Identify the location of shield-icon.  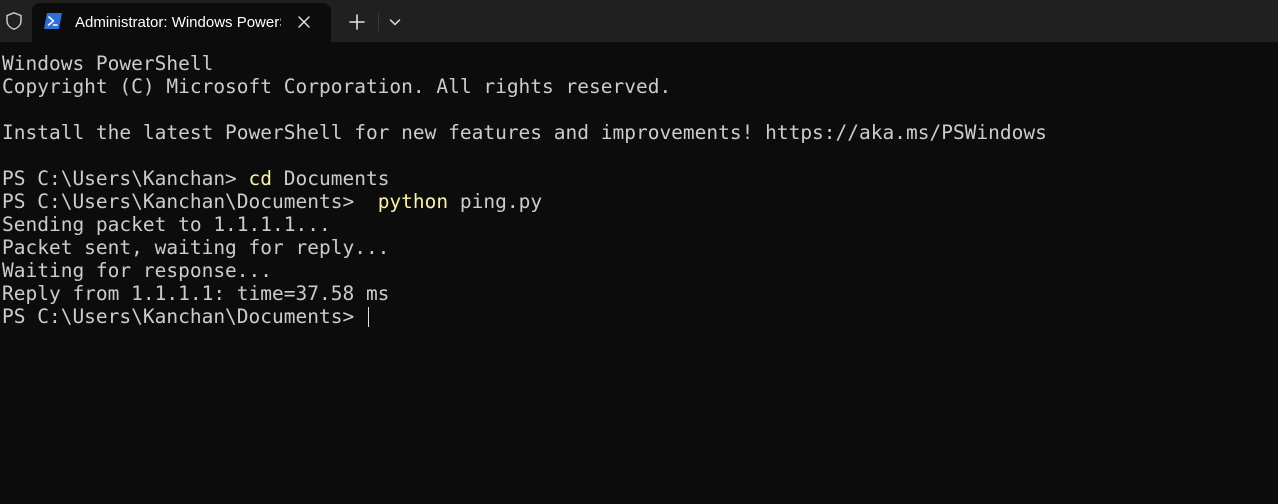
(14, 21).